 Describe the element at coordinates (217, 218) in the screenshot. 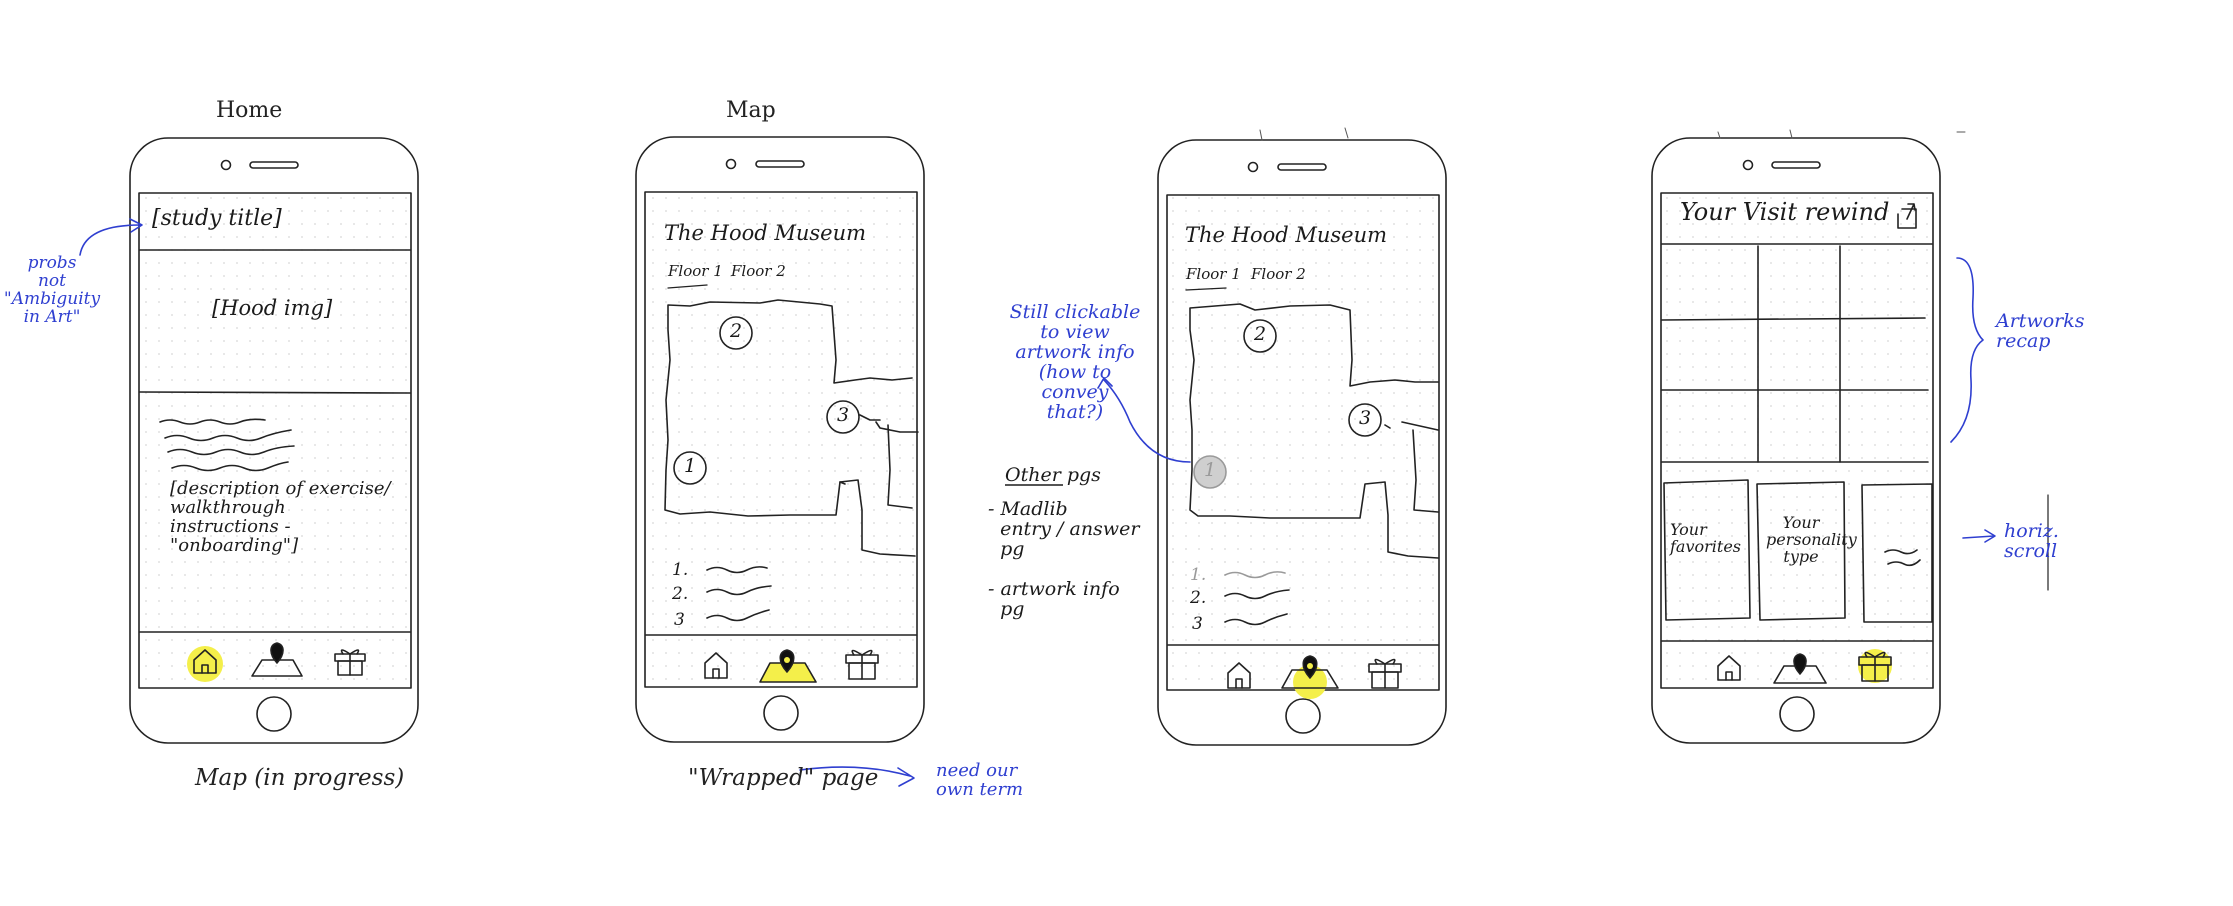

I see `study-title-placeholder: [study title]` at that location.